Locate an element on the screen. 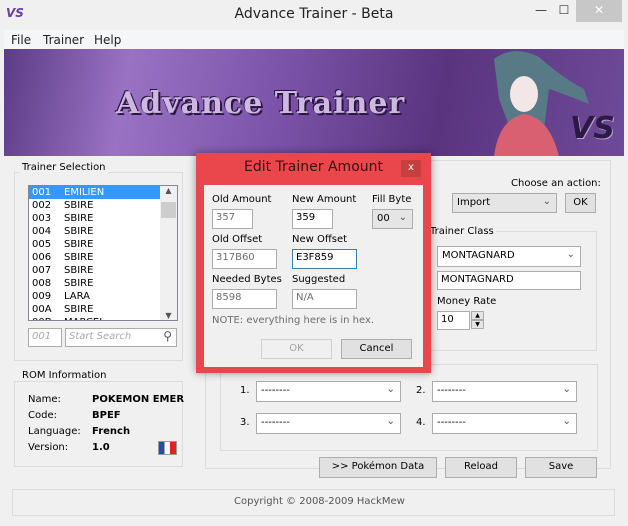 The height and width of the screenshot is (526, 628). old-amount-label: Old Amount is located at coordinates (242, 199).